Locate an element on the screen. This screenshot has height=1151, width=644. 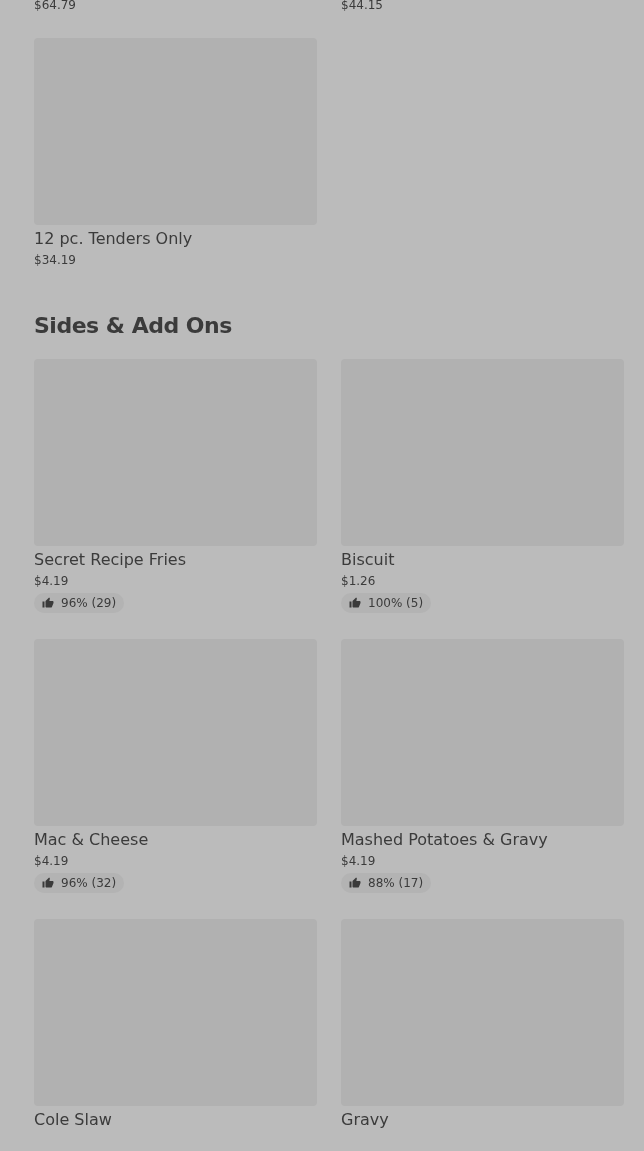
rating-text: 96% (32) is located at coordinates (89, 883).